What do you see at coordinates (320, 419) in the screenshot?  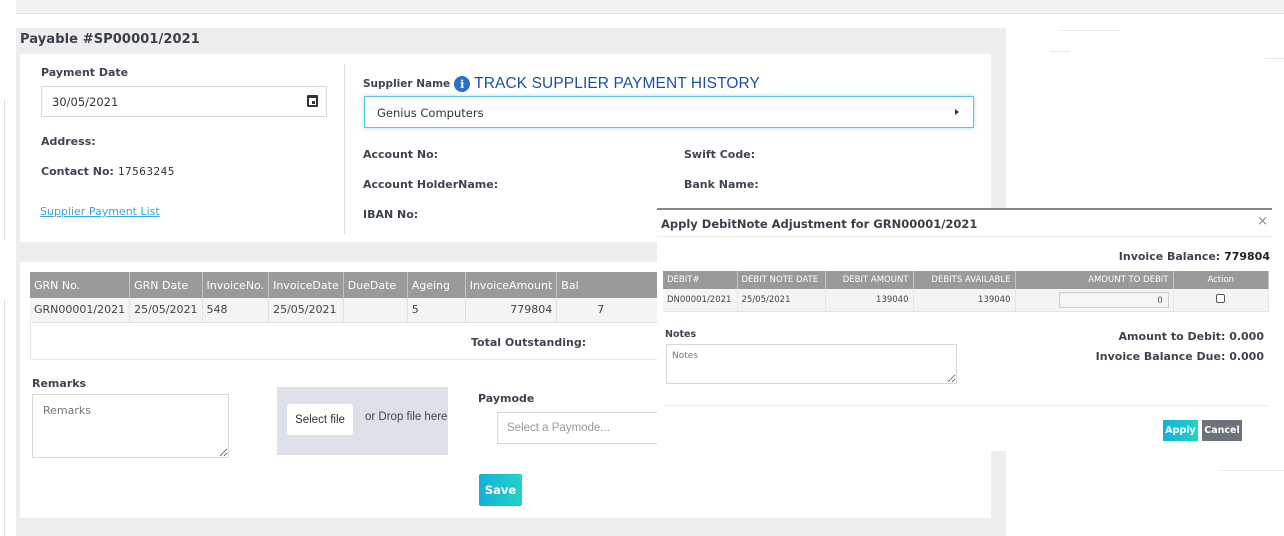 I see `select-file-button: Select file` at bounding box center [320, 419].